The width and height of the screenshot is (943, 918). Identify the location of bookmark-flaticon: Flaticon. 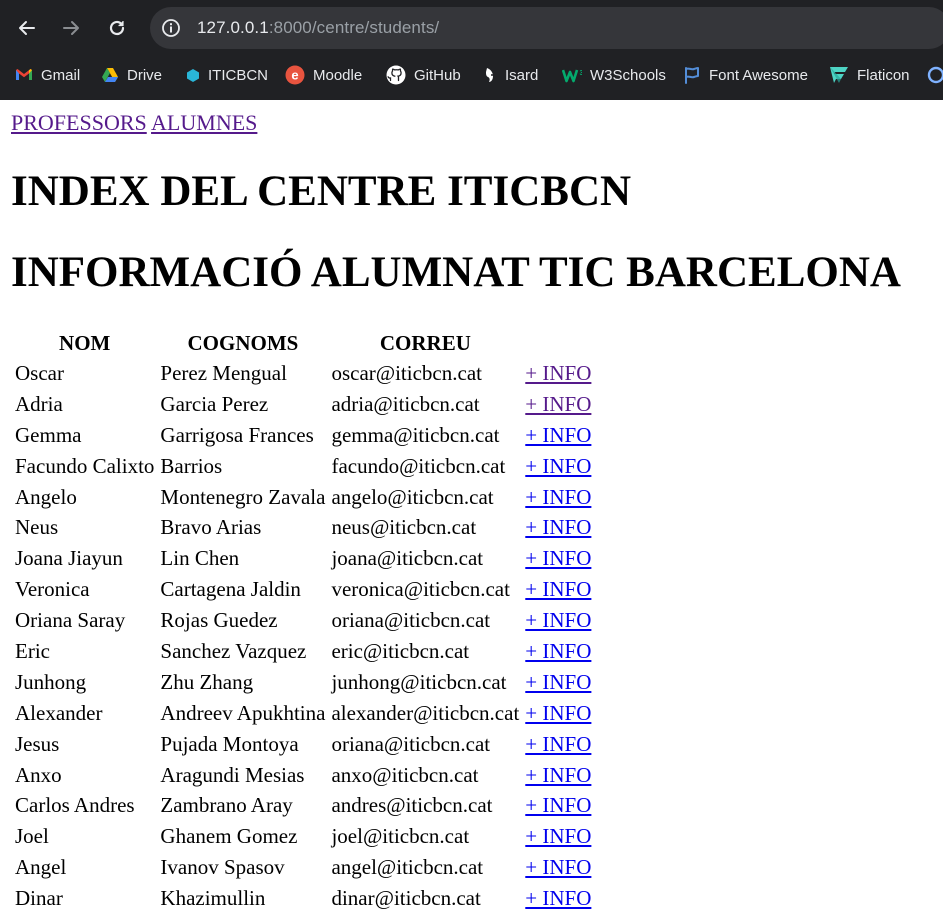
(869, 75).